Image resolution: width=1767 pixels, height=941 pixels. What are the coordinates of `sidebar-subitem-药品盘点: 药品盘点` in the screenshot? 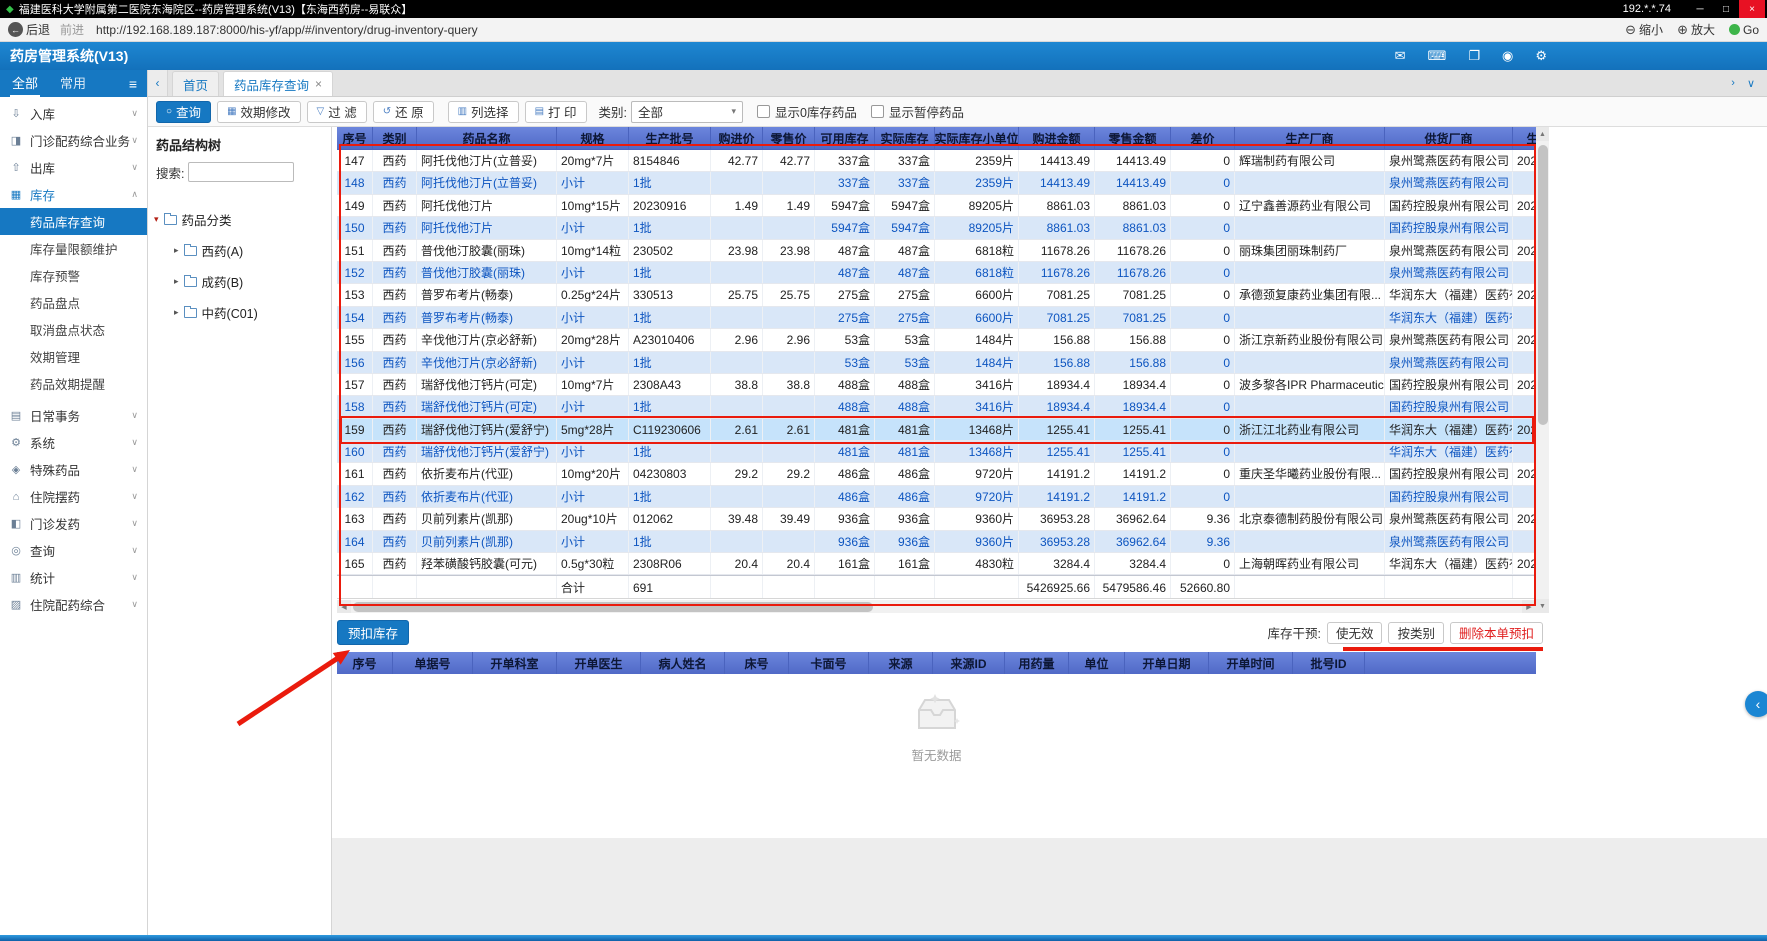 It's located at (73, 302).